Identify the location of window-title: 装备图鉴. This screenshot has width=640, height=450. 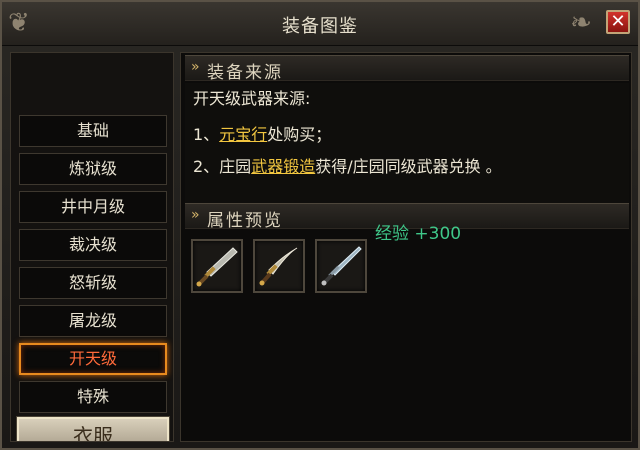
(320, 26).